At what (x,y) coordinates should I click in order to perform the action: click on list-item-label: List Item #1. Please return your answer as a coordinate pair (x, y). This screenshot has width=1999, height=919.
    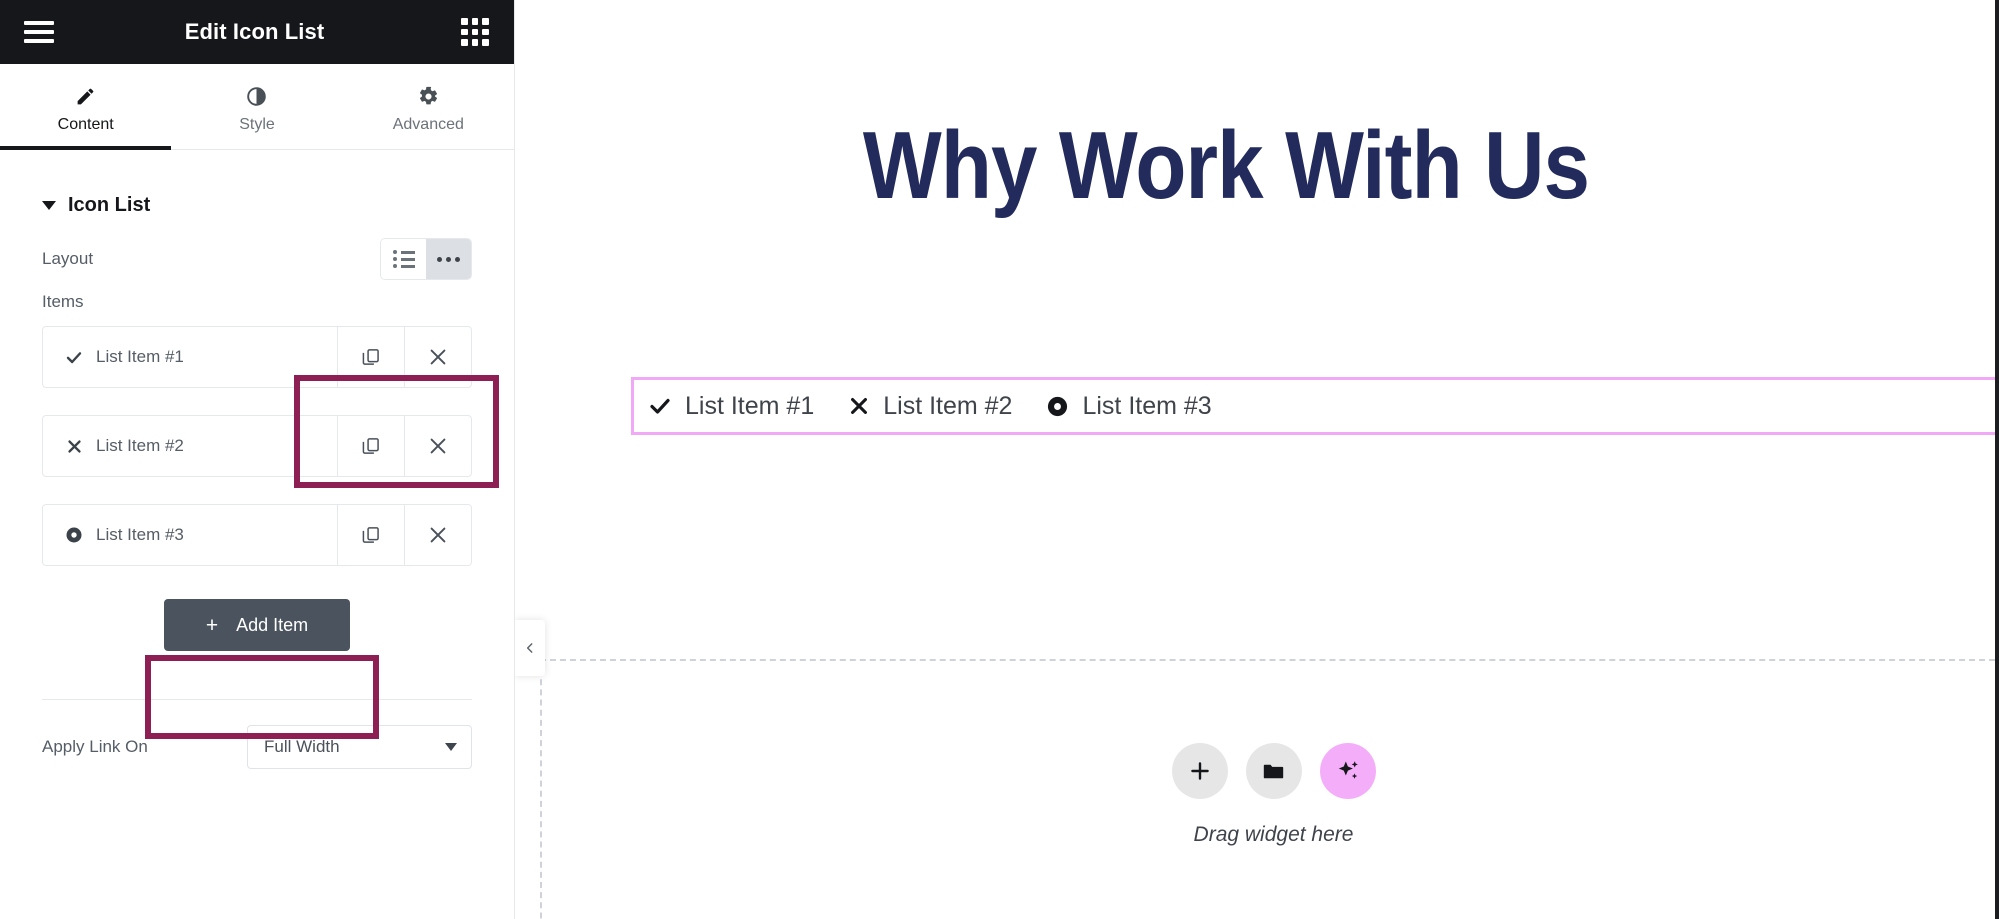
    Looking at the image, I should click on (750, 405).